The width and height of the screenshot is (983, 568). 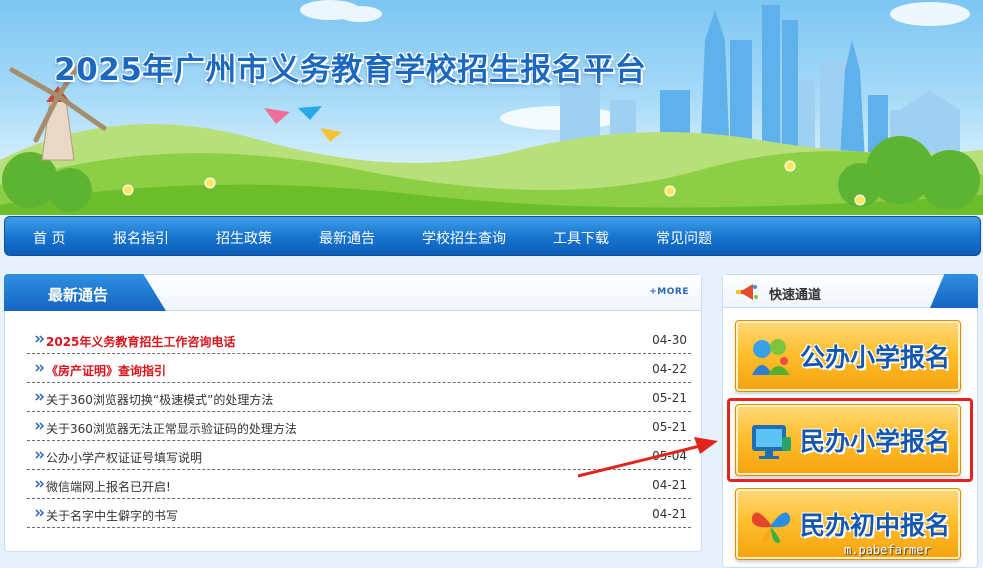 I want to click on list-item: 关于360浏览器切换“极速模式”的处理方法 05-21, so click(x=359, y=397).